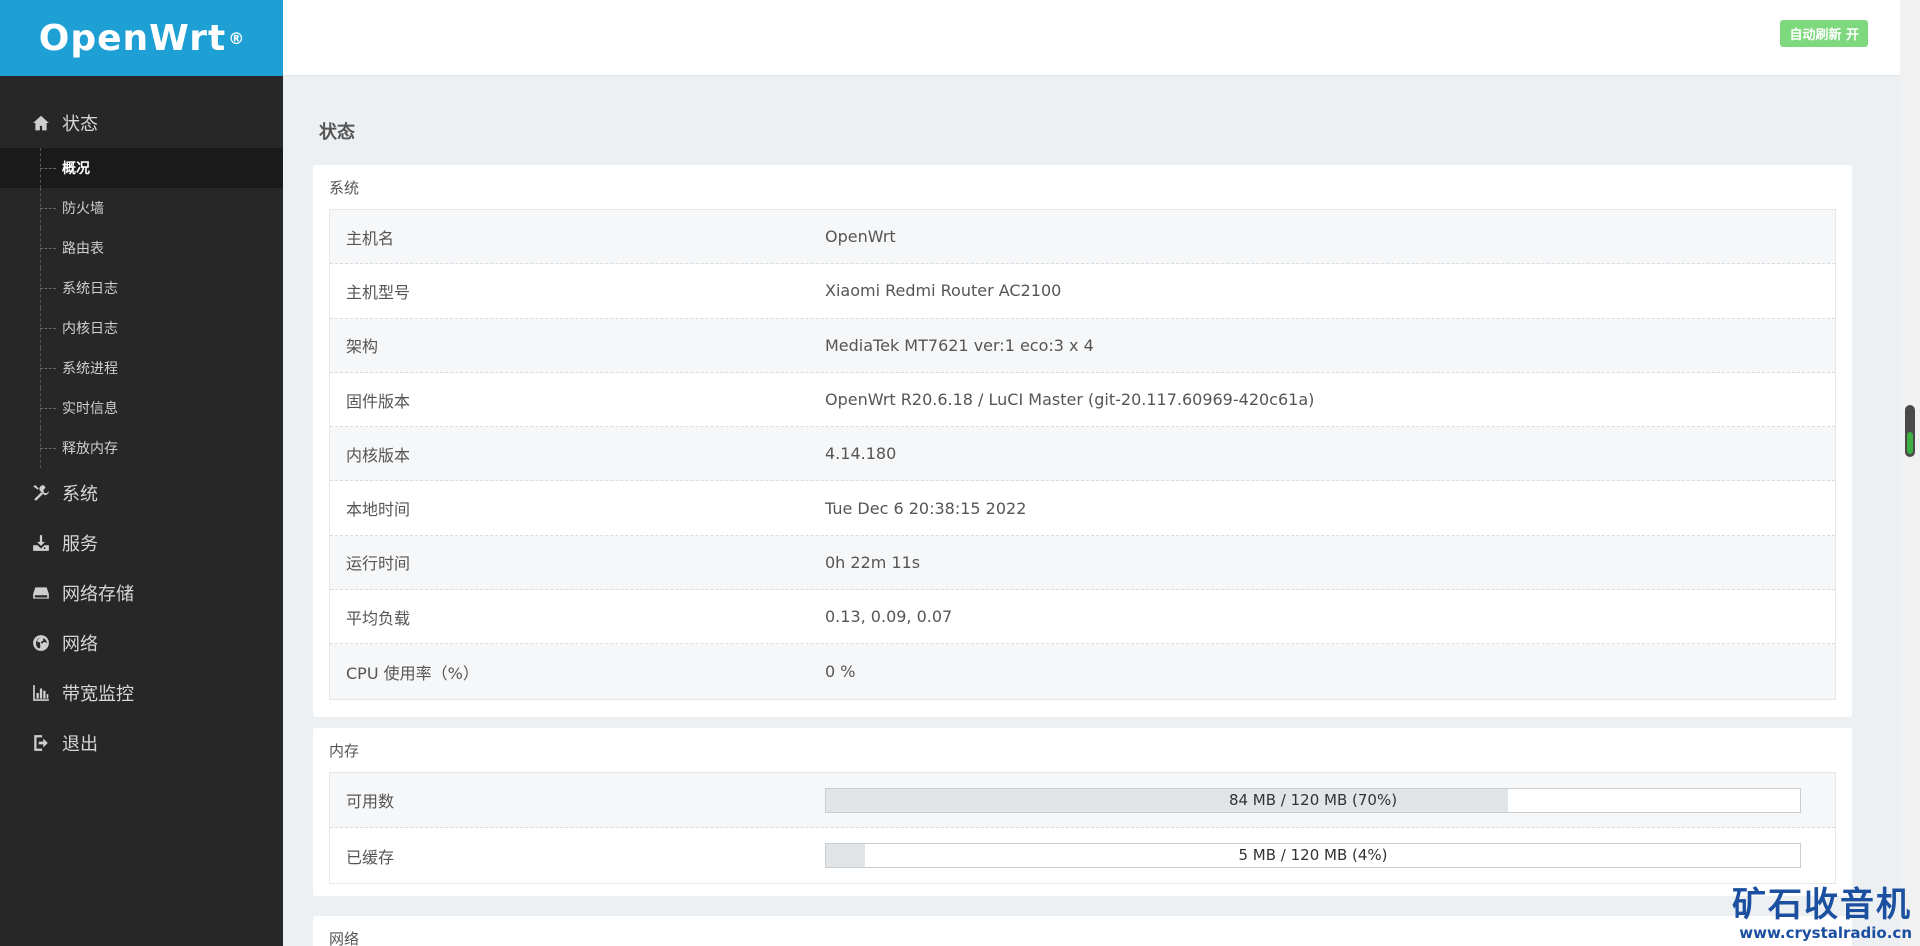 This screenshot has height=946, width=1920. Describe the element at coordinates (141, 593) in the screenshot. I see `menu-item-nas: 网络存储` at that location.